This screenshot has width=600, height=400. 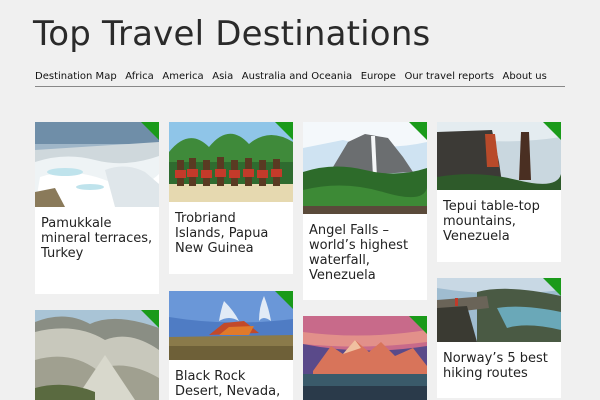 I want to click on article-card-norway: Norway’s 5 best hiking routes, so click(x=499, y=338).